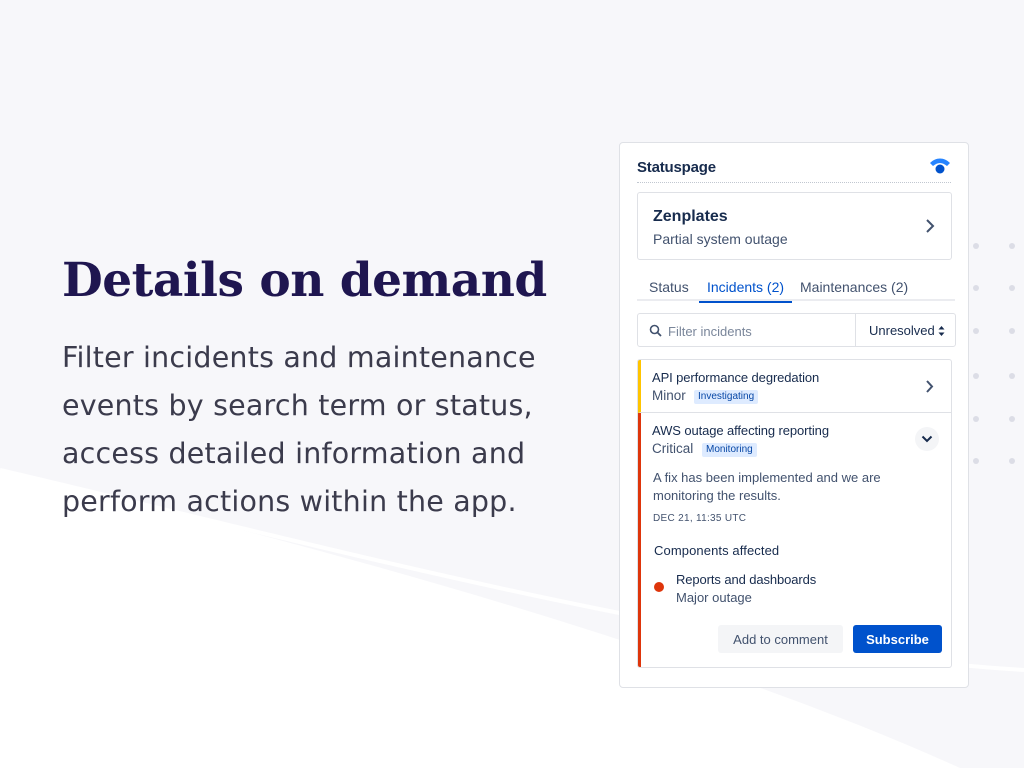 The image size is (1024, 768). Describe the element at coordinates (941, 331) in the screenshot. I see `select-arrows-icon` at that location.